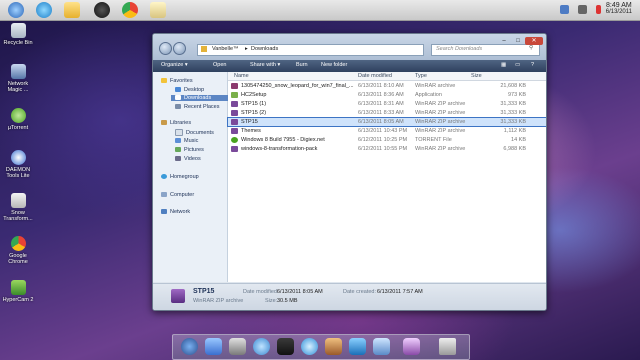 The height and width of the screenshot is (360, 640). I want to click on help-icon: ?, so click(532, 65).